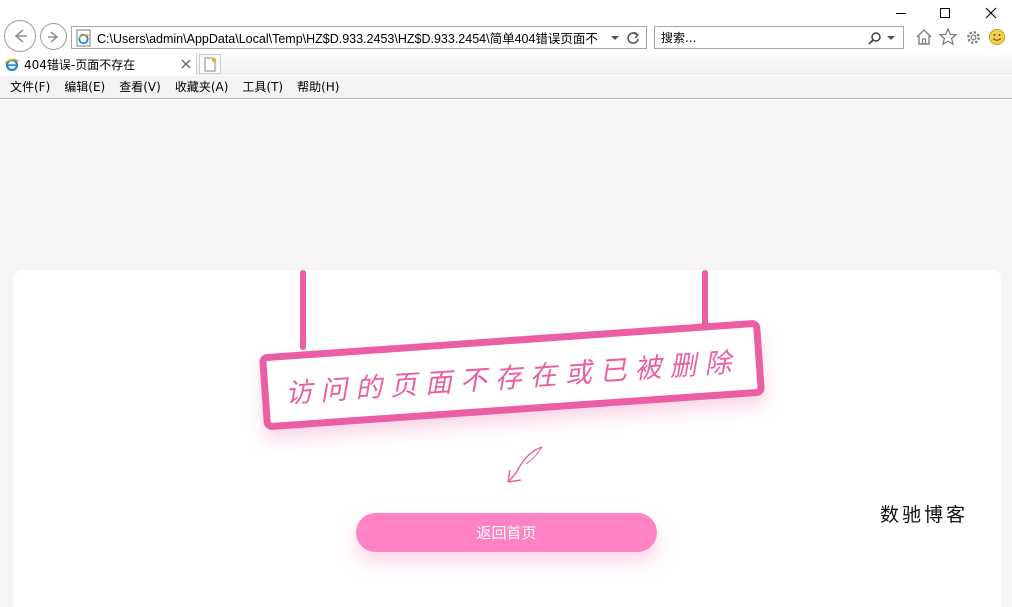 This screenshot has width=1012, height=607. I want to click on tab-close-icon, so click(186, 64).